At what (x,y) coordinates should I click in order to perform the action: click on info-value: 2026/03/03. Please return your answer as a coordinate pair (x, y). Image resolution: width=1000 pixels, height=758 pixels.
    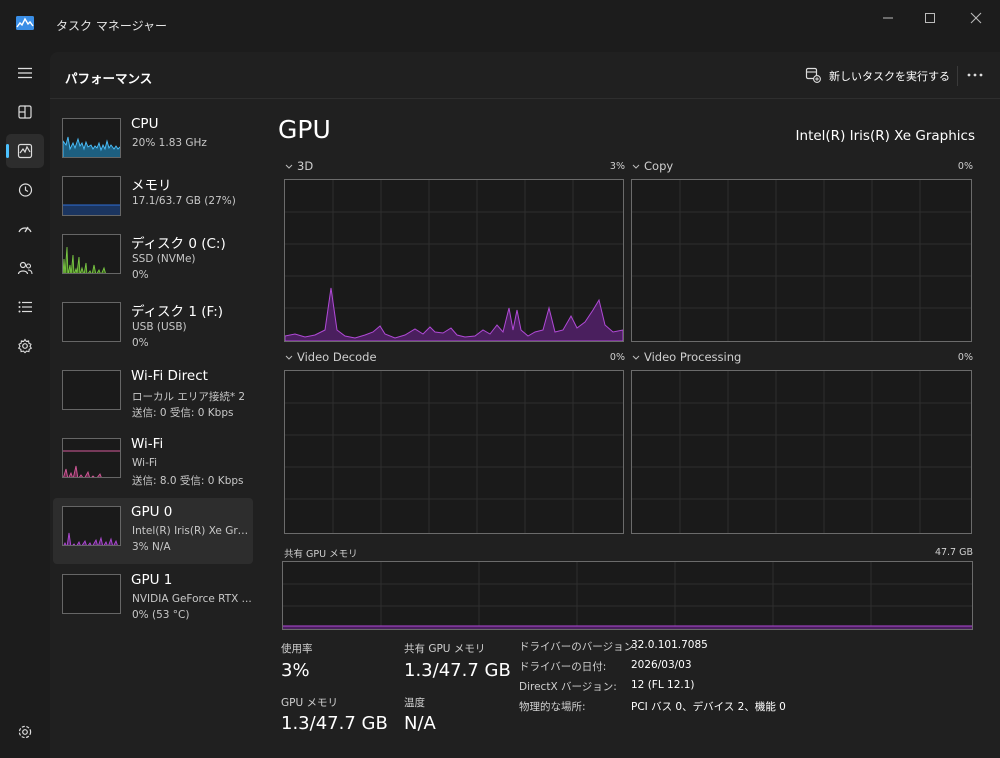
    Looking at the image, I should click on (661, 665).